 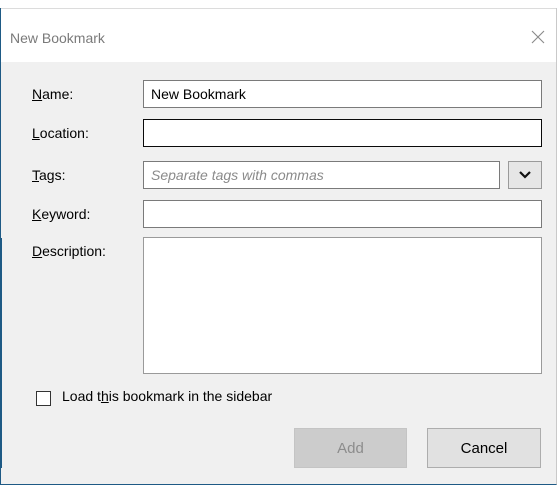 What do you see at coordinates (37, 214) in the screenshot?
I see `keyword-label-mnemonic: K` at bounding box center [37, 214].